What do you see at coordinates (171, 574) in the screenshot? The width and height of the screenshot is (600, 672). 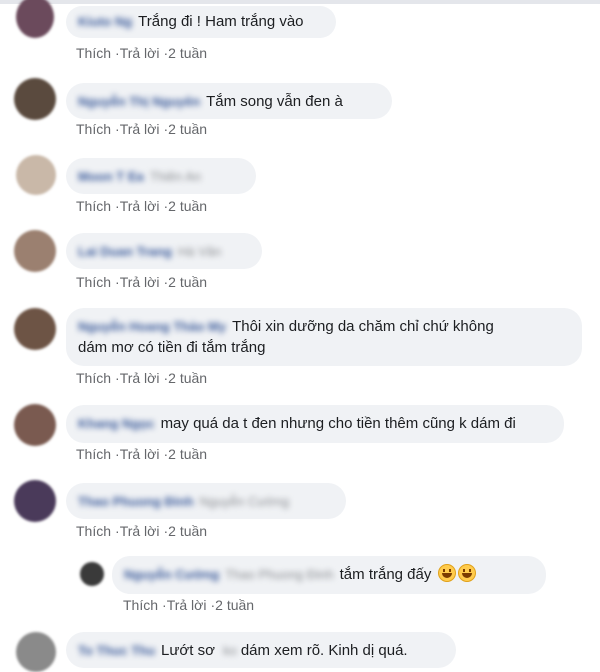 I see `comment-author: Nguyễn Cường` at bounding box center [171, 574].